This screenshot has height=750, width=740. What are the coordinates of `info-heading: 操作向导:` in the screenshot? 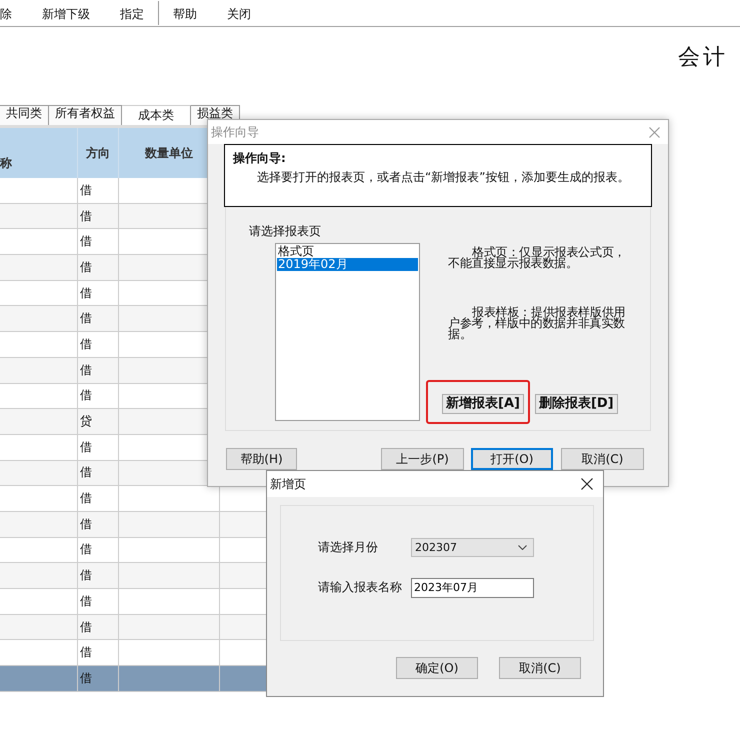 It's located at (260, 158).